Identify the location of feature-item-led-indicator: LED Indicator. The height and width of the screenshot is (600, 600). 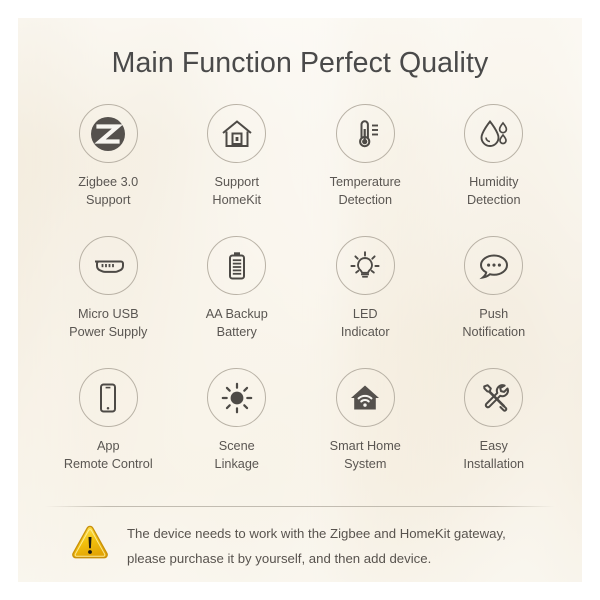
(365, 302).